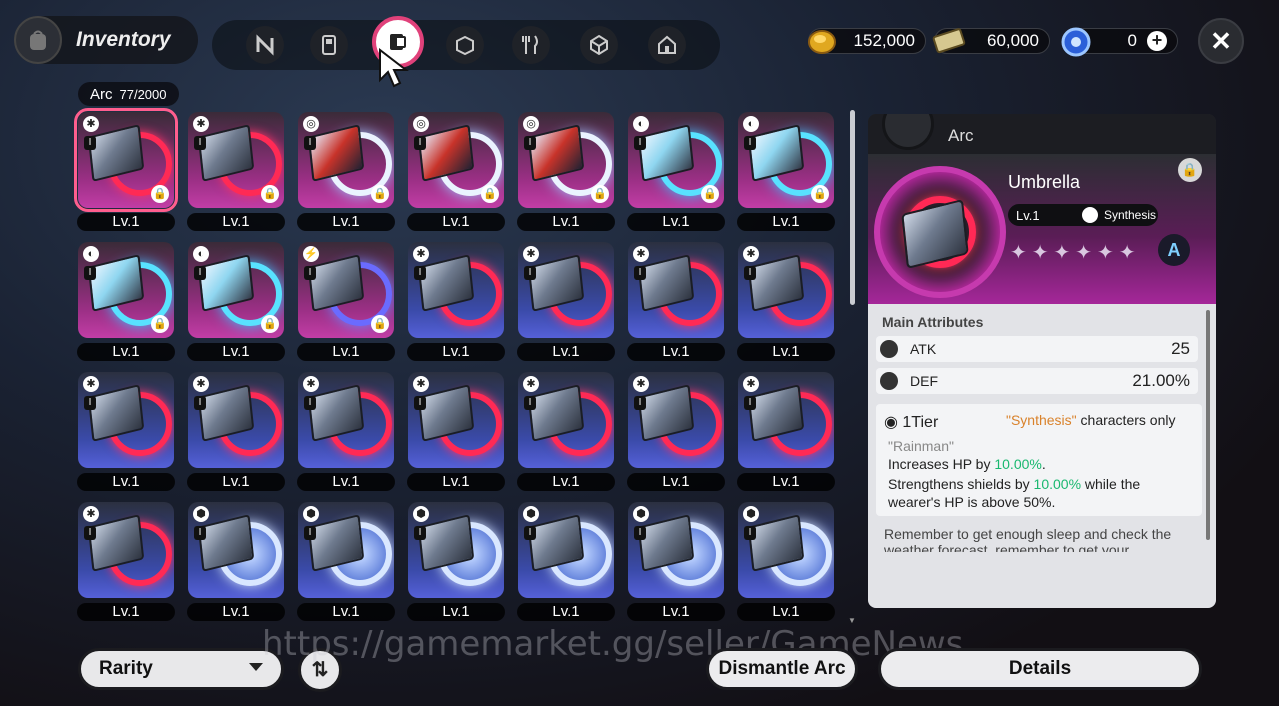 This screenshot has height=706, width=1279. I want to click on affinity-icon: ◐, so click(201, 254).